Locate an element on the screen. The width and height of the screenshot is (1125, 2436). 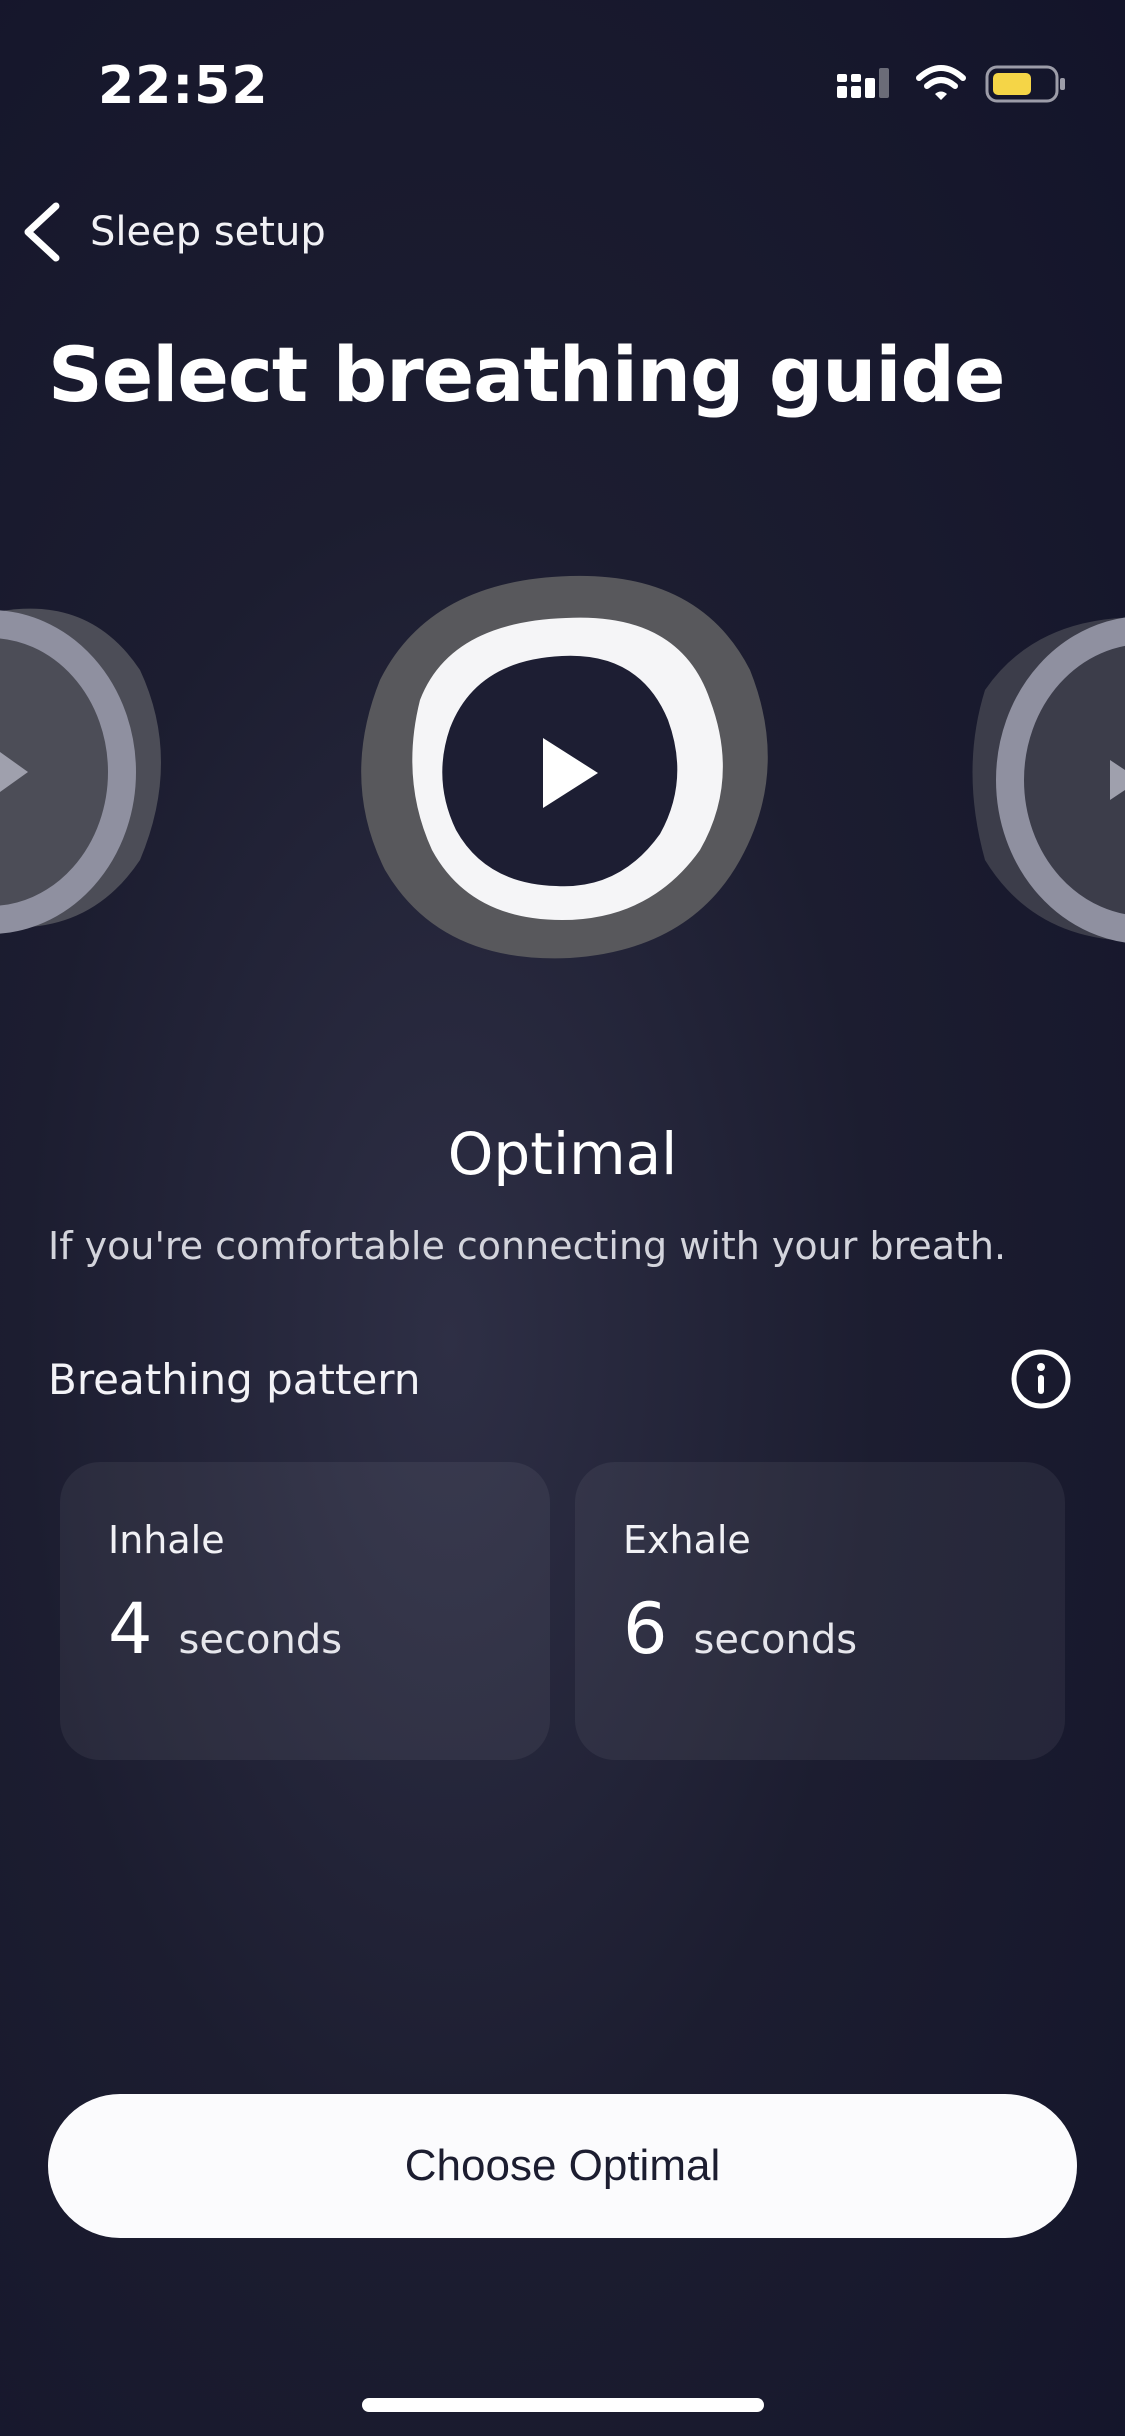
inhale-value: 4 seconds is located at coordinates (225, 1629).